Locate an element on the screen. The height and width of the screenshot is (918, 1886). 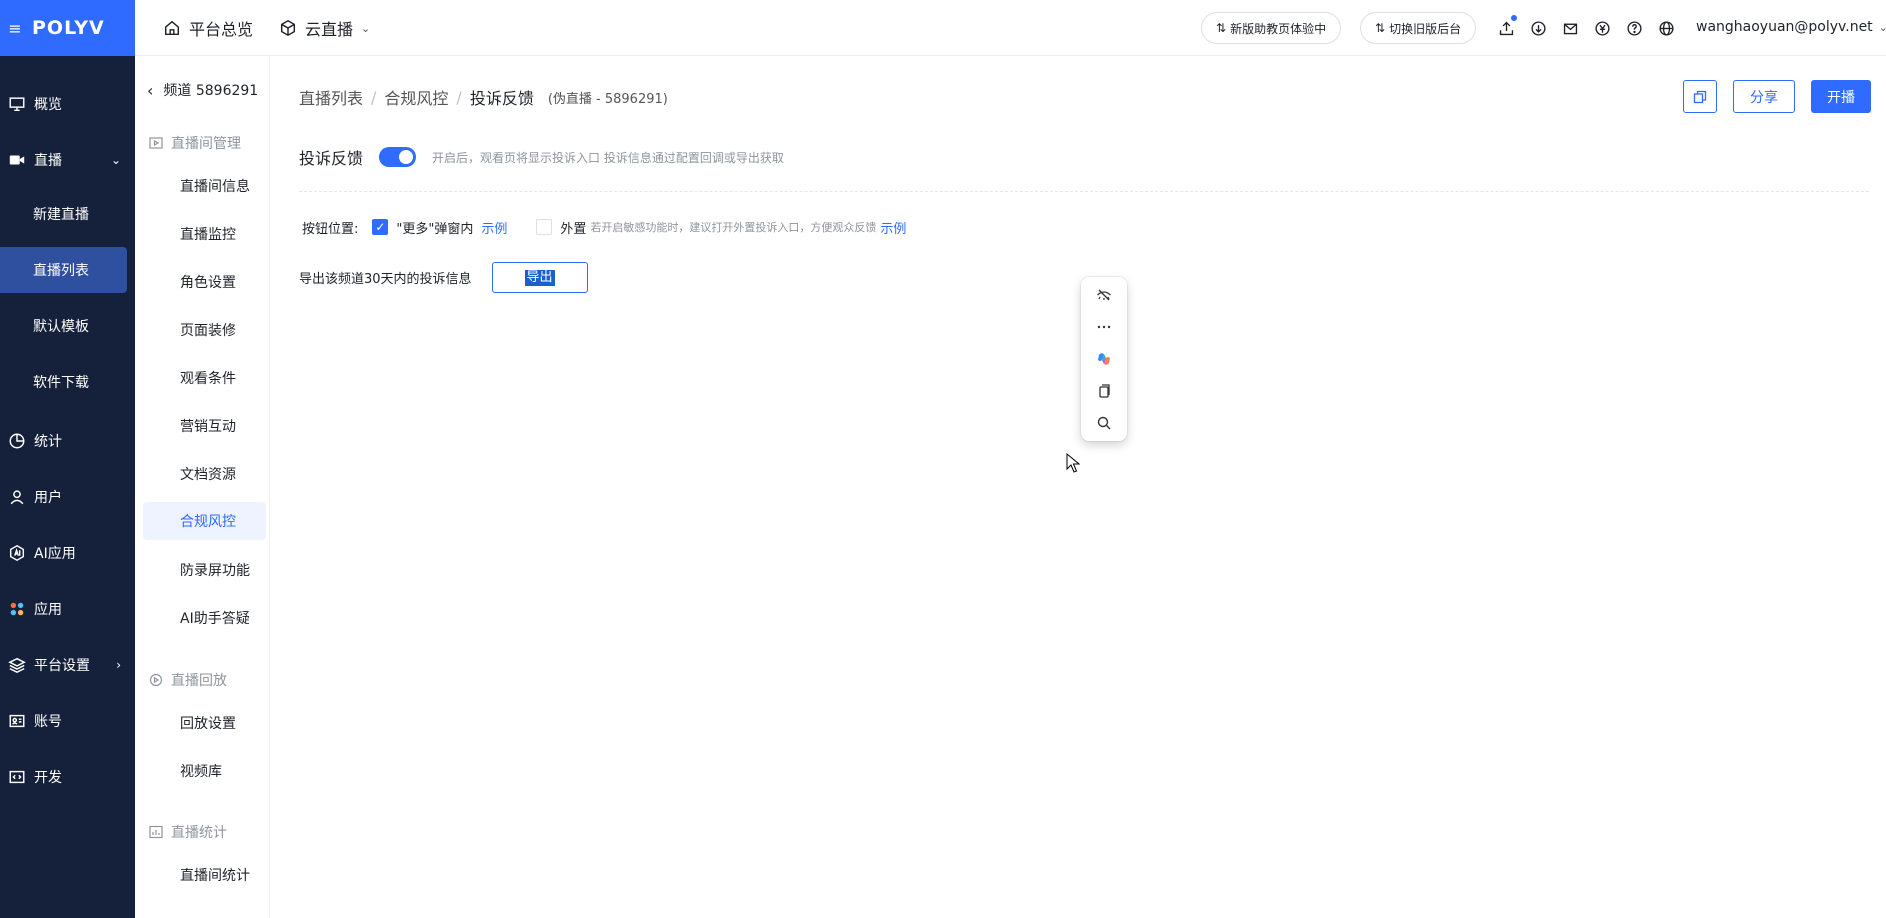
sidebar-item-ai-apps: AI应用 is located at coordinates (67, 553).